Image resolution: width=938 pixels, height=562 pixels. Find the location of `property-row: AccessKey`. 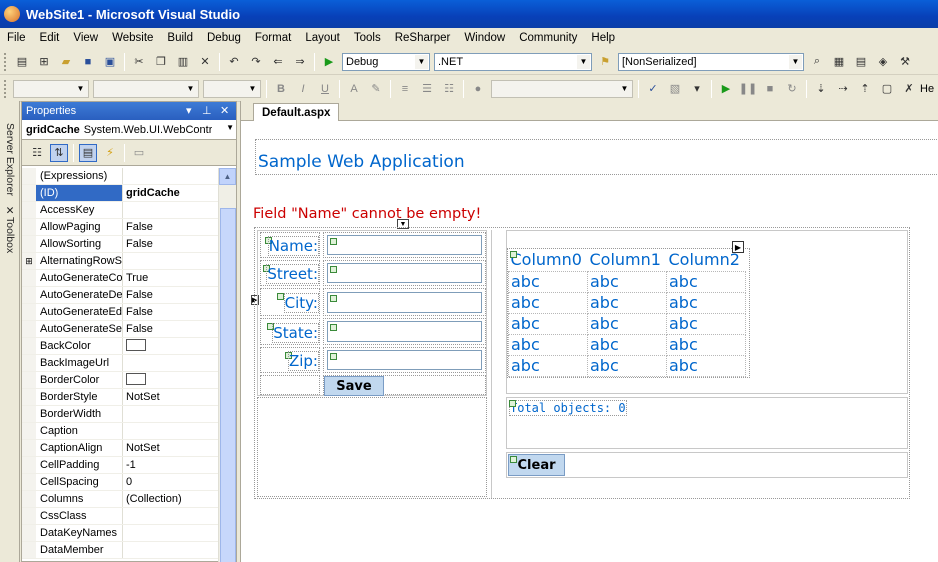

property-row: AccessKey is located at coordinates (120, 210).